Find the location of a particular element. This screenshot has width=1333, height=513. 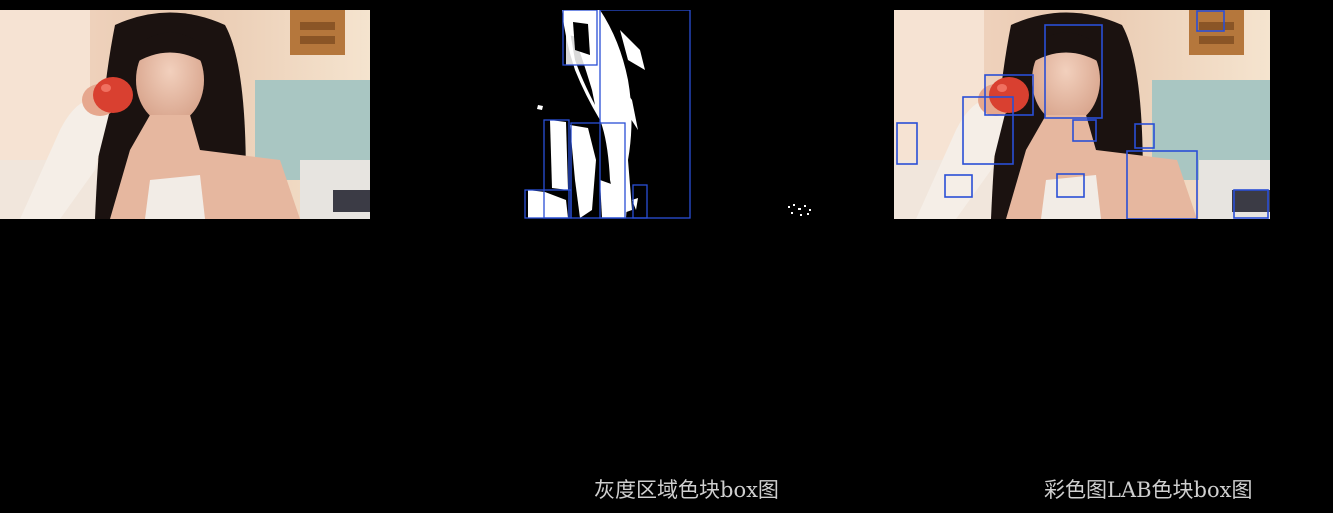

lab-photo-graphic is located at coordinates (1082, 114).